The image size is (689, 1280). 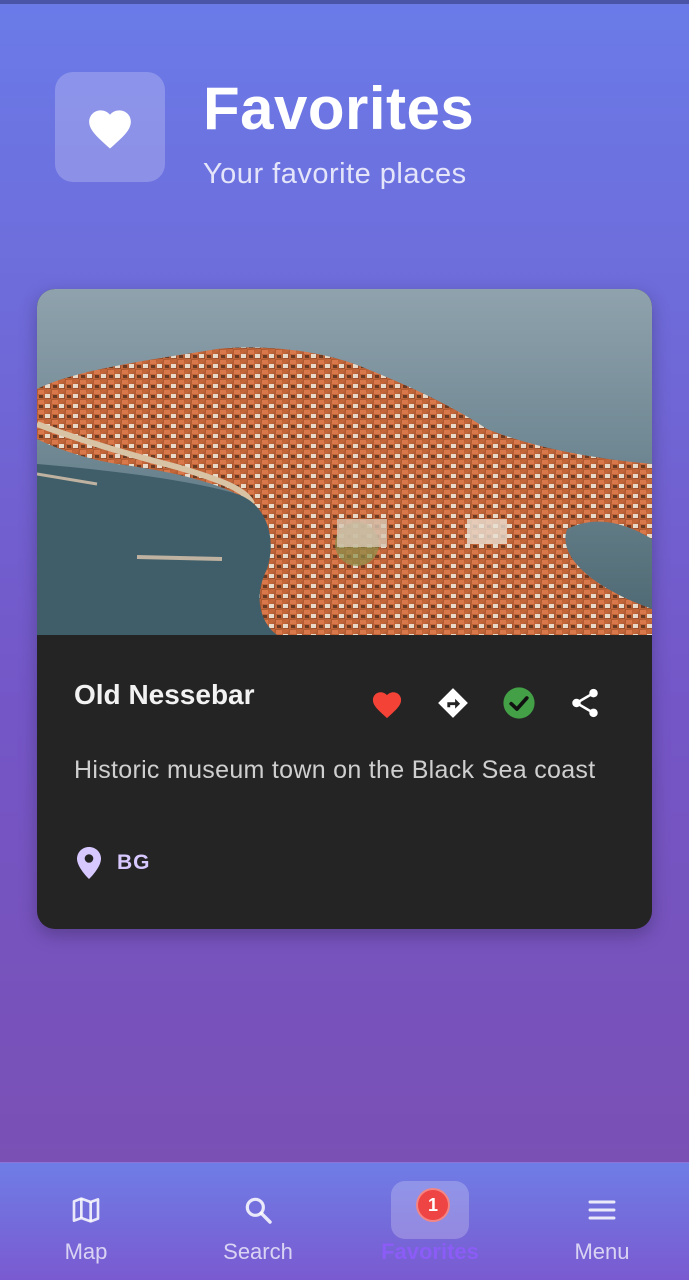 I want to click on page-header: Favorites Your favorite places, so click(x=355, y=137).